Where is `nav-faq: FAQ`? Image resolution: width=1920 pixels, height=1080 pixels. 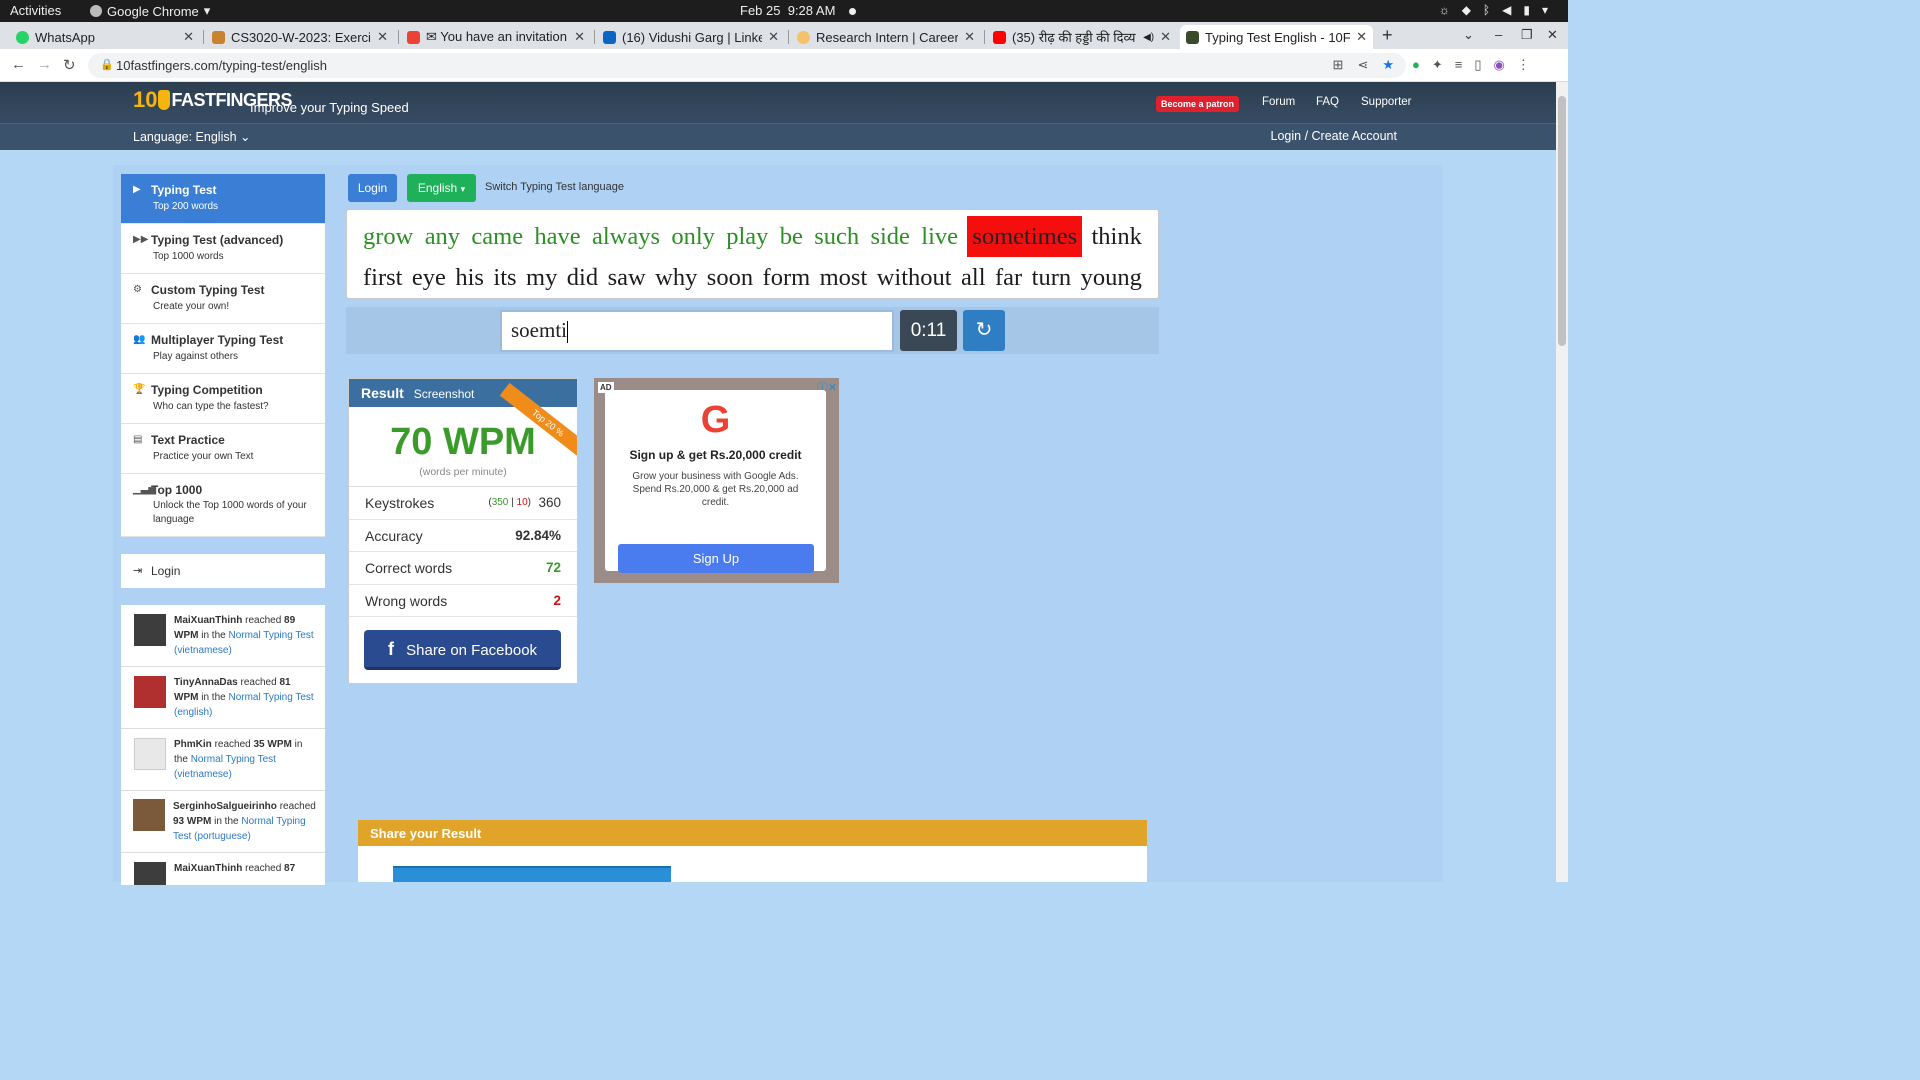 nav-faq: FAQ is located at coordinates (1327, 102).